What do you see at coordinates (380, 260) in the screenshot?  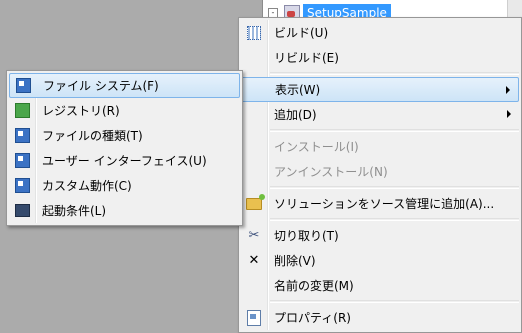 I see `menu-item-delete: ✕ 削除(V)` at bounding box center [380, 260].